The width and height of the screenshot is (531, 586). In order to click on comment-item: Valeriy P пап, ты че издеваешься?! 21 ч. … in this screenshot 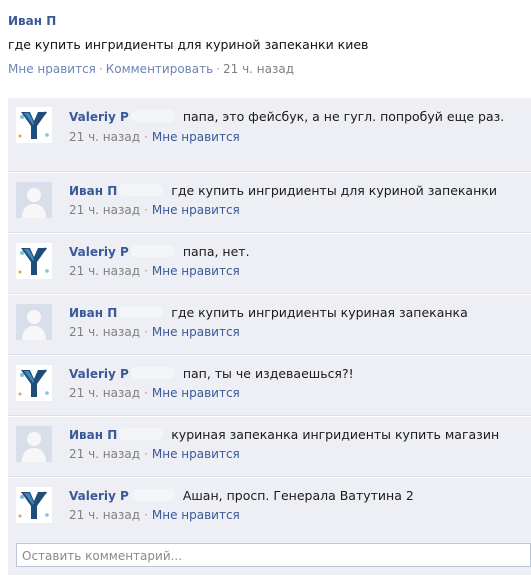, I will do `click(269, 386)`.